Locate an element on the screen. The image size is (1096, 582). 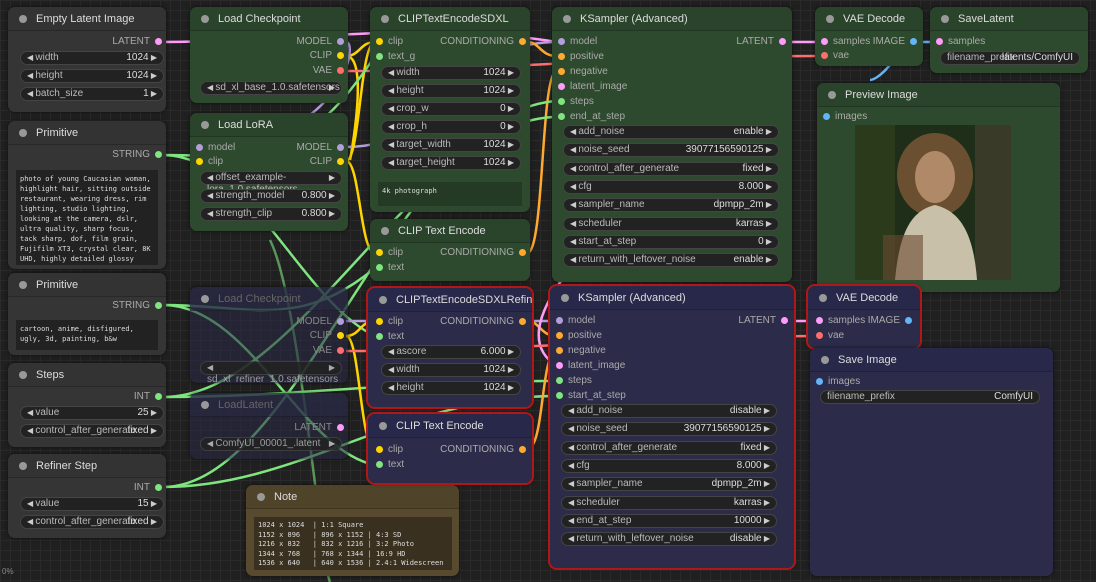
node-title: Empty Latent Image is located at coordinates (87, 19).